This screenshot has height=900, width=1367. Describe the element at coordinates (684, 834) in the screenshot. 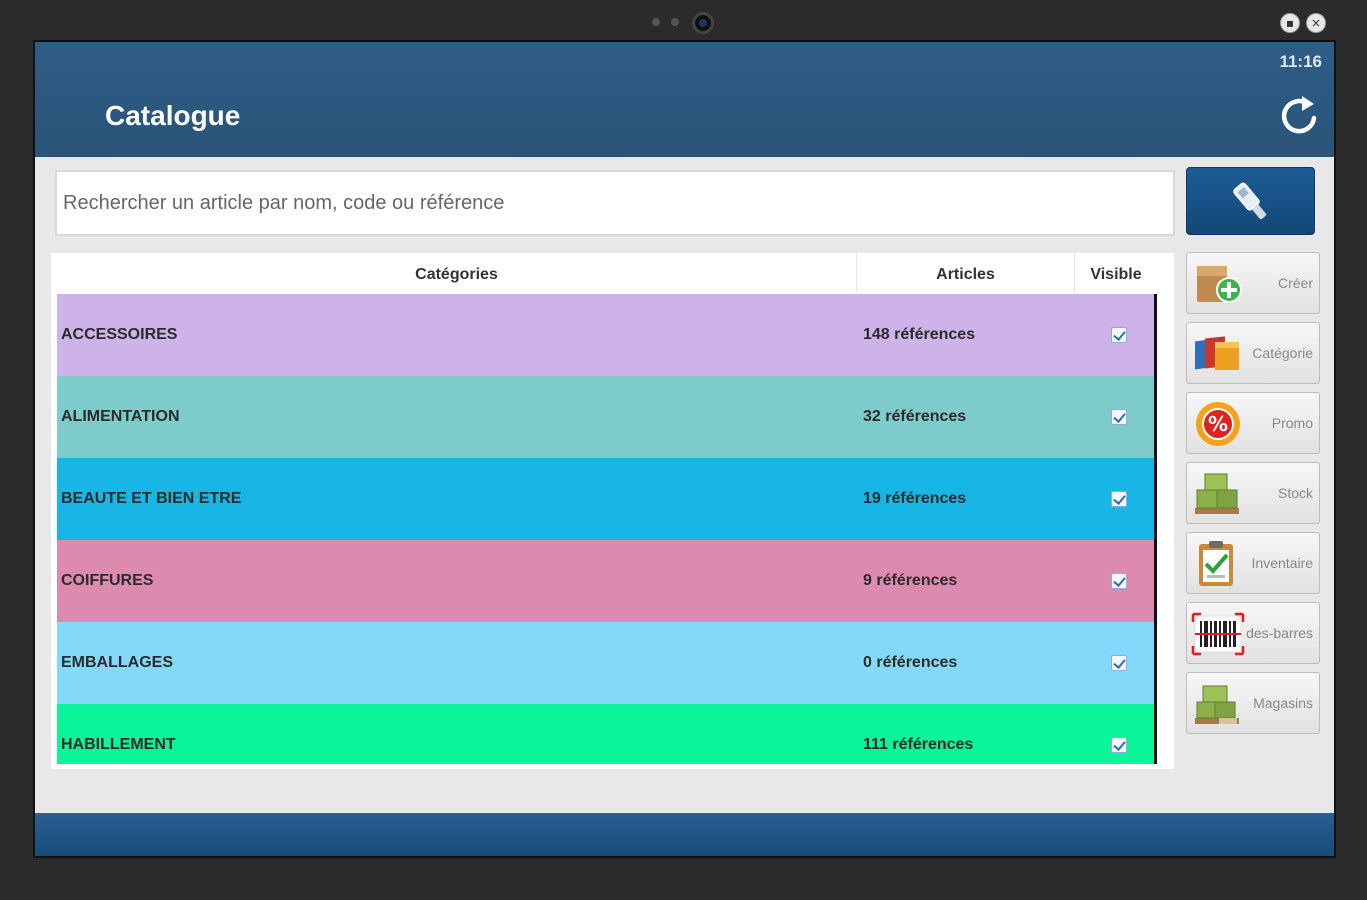

I see `bottom-bar` at that location.